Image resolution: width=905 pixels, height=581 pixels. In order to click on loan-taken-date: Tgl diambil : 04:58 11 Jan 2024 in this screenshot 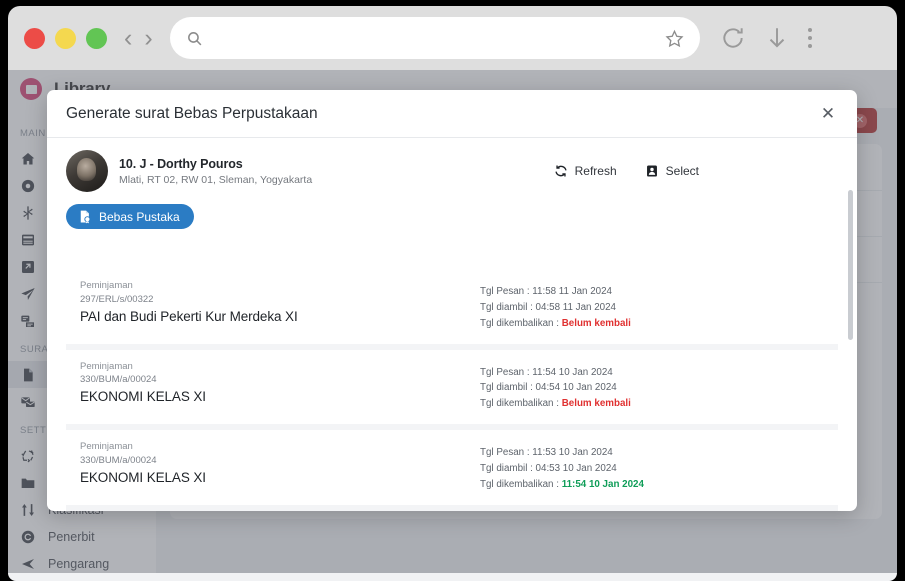, I will do `click(652, 308)`.